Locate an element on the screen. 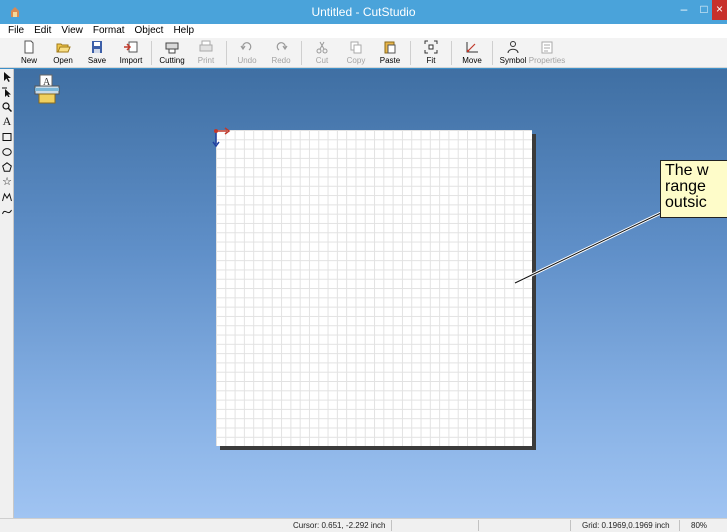 The height and width of the screenshot is (532, 727). cutting-button: Cutting is located at coordinates (172, 53).